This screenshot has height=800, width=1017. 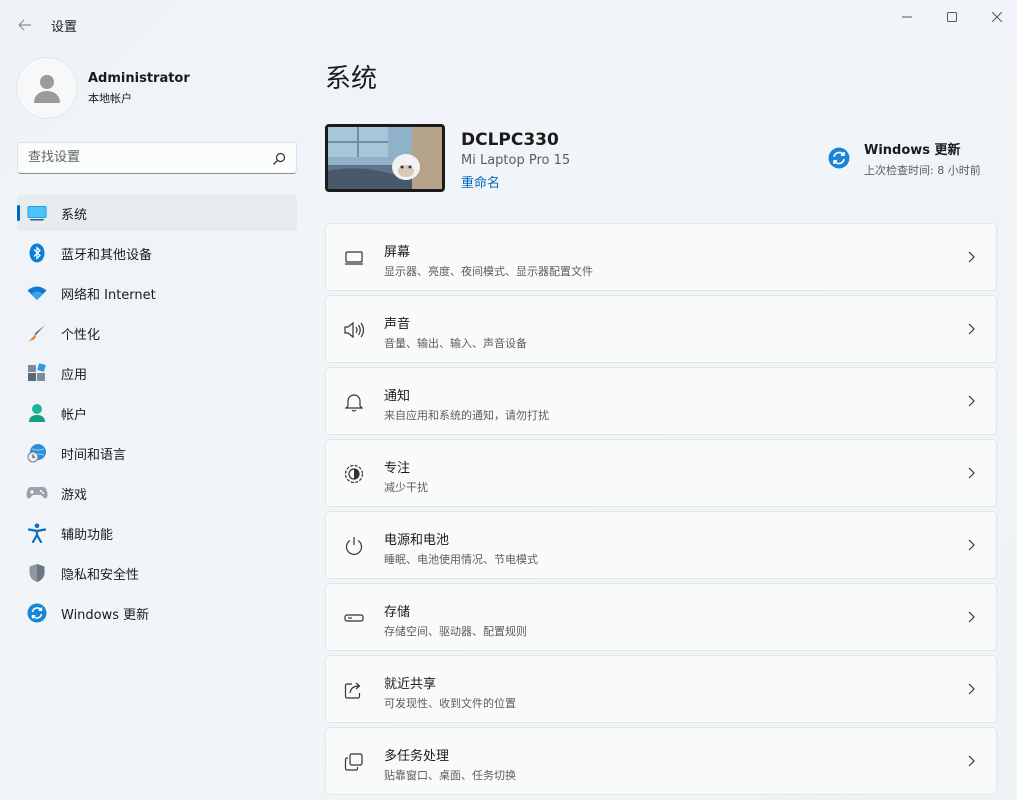 I want to click on minimize-button, so click(x=907, y=17).